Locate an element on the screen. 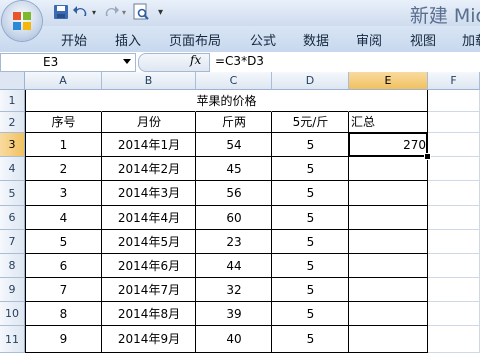 The image size is (480, 353). quick-access-toolbar: ▾ ▾ ▾ is located at coordinates (107, 12).